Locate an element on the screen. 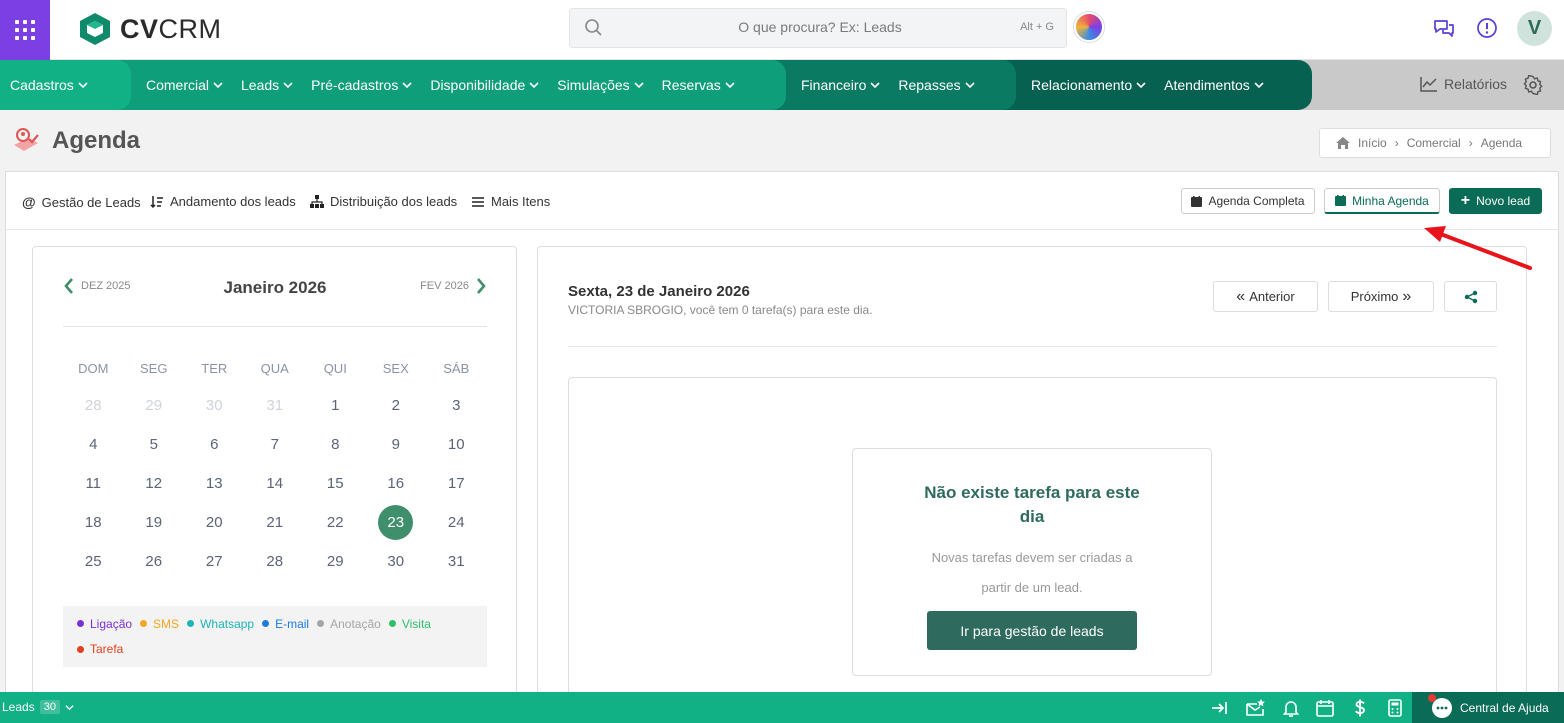  nav-item-disponibilidade: Disponibilidade is located at coordinates (484, 85).